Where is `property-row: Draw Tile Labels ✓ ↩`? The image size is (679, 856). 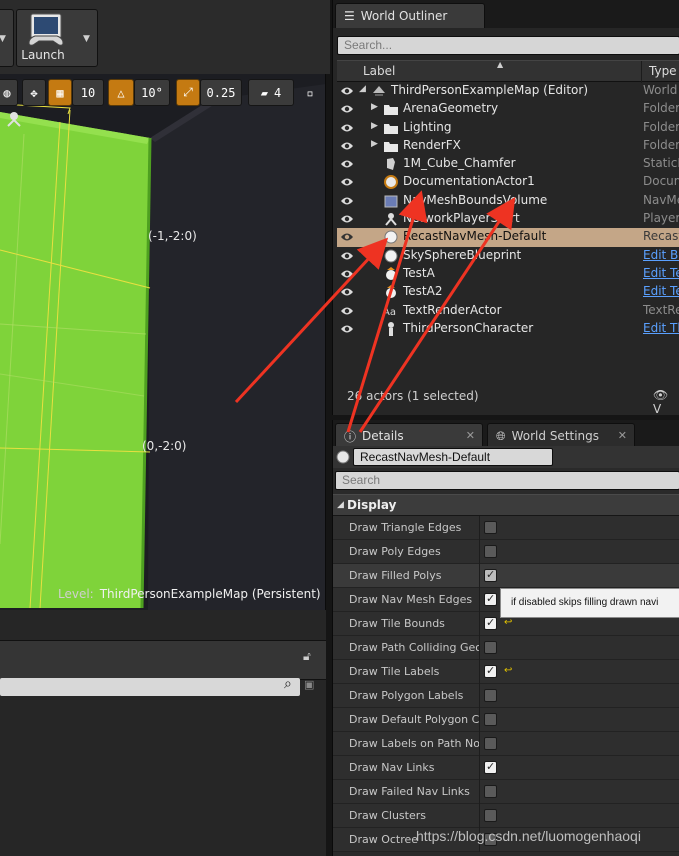
property-row: Draw Tile Labels ✓ ↩ is located at coordinates (506, 672).